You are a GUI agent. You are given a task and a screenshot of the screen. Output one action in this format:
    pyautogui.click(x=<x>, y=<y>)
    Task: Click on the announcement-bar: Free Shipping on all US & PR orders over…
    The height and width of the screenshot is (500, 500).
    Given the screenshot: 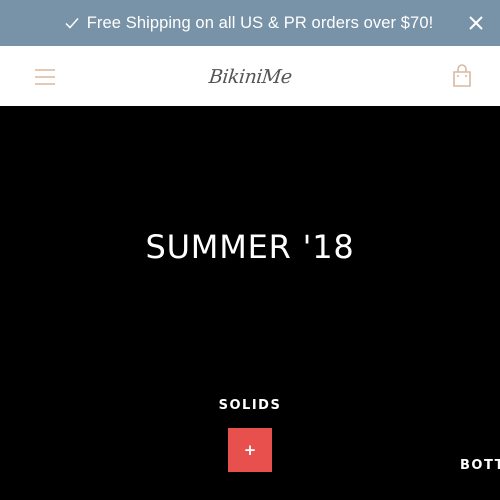 What is the action you would take?
    pyautogui.click(x=250, y=23)
    